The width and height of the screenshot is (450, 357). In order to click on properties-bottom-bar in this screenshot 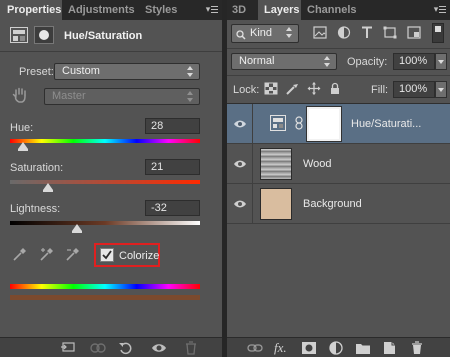, I will do `click(111, 347)`.